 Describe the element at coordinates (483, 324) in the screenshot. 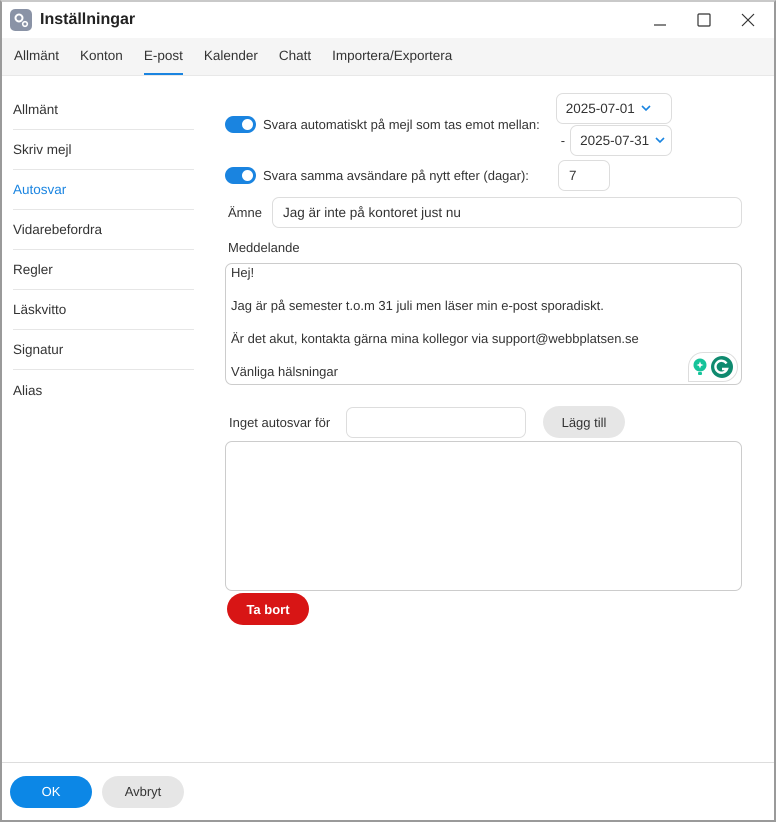

I see `message-field: Hej! Jag är på semester t.o.m 31 juli men läser min e-post sporadiskt. Är det akut, kontakta gärna mina kollegor via support@webbplatsen.se Vänliga hälsningar` at that location.